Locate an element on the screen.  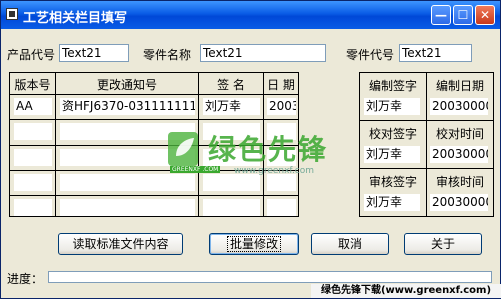
watermark-url: www.greenxf.com is located at coordinates (274, 171).